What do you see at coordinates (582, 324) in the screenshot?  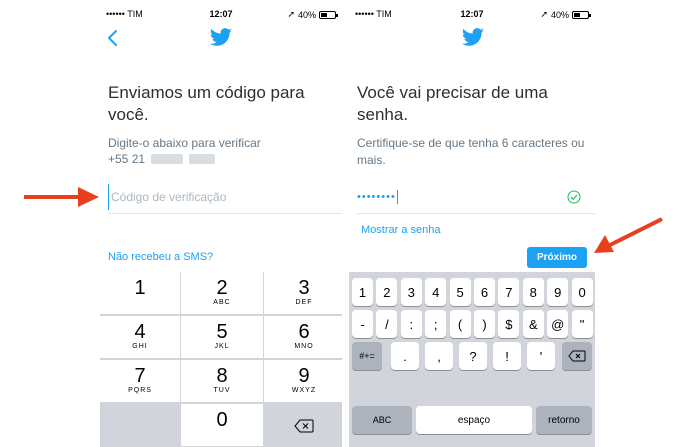 I see `keyboard-key: "` at bounding box center [582, 324].